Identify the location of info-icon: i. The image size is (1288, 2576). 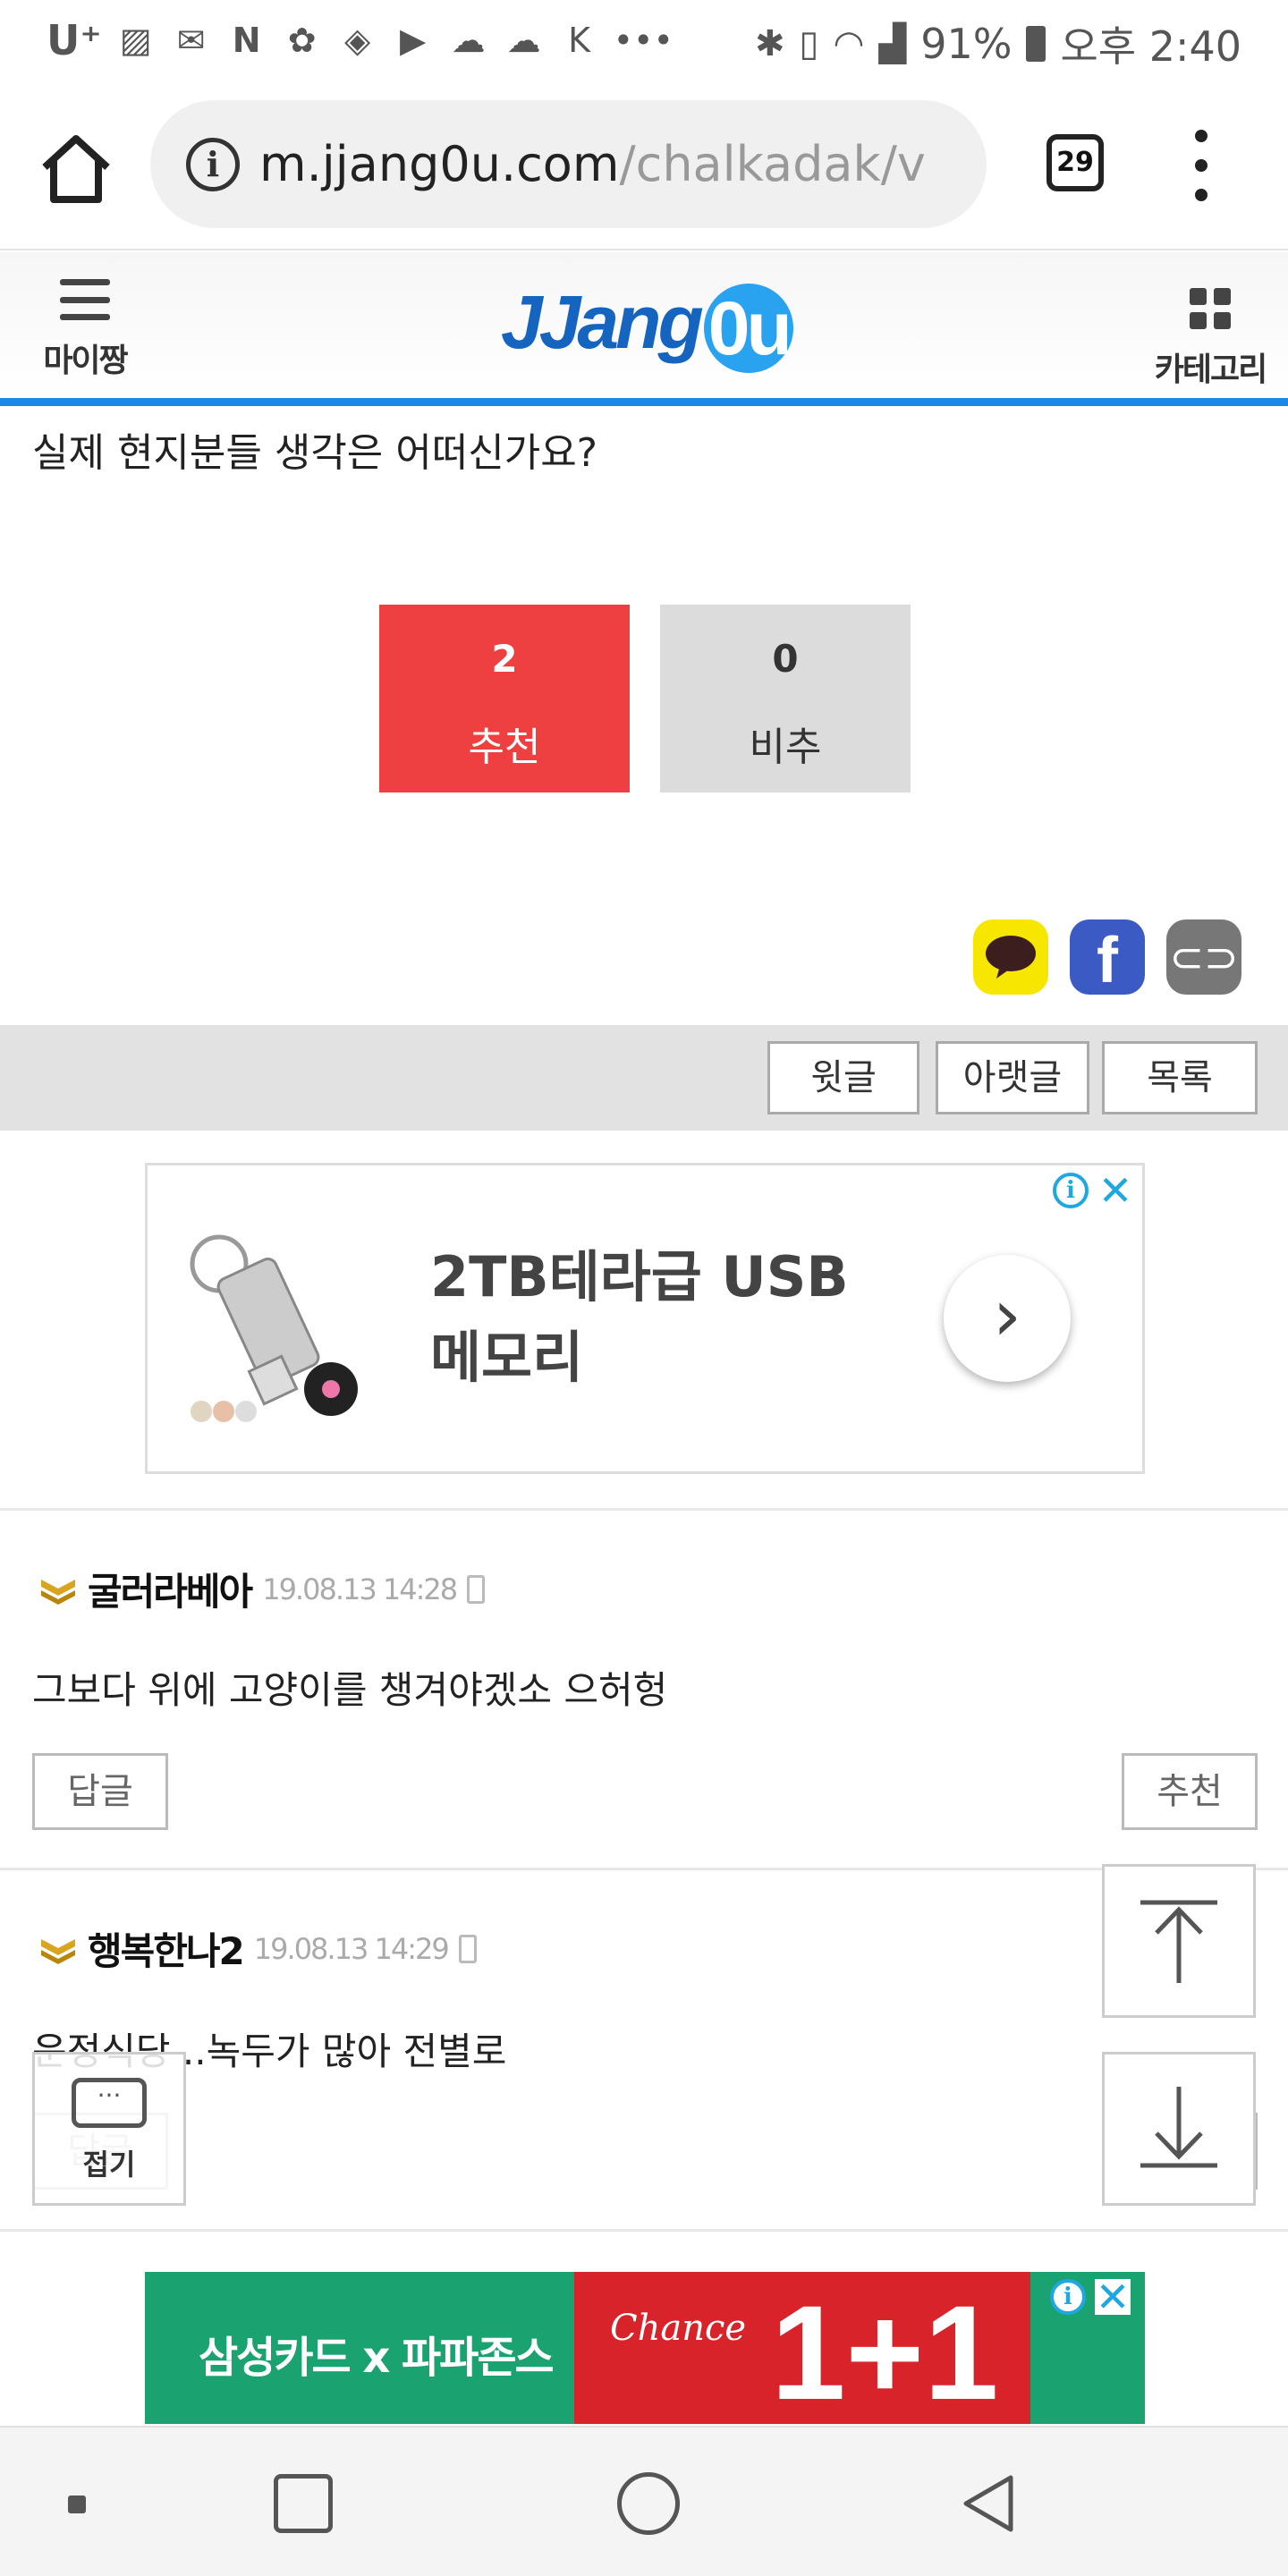
(213, 164).